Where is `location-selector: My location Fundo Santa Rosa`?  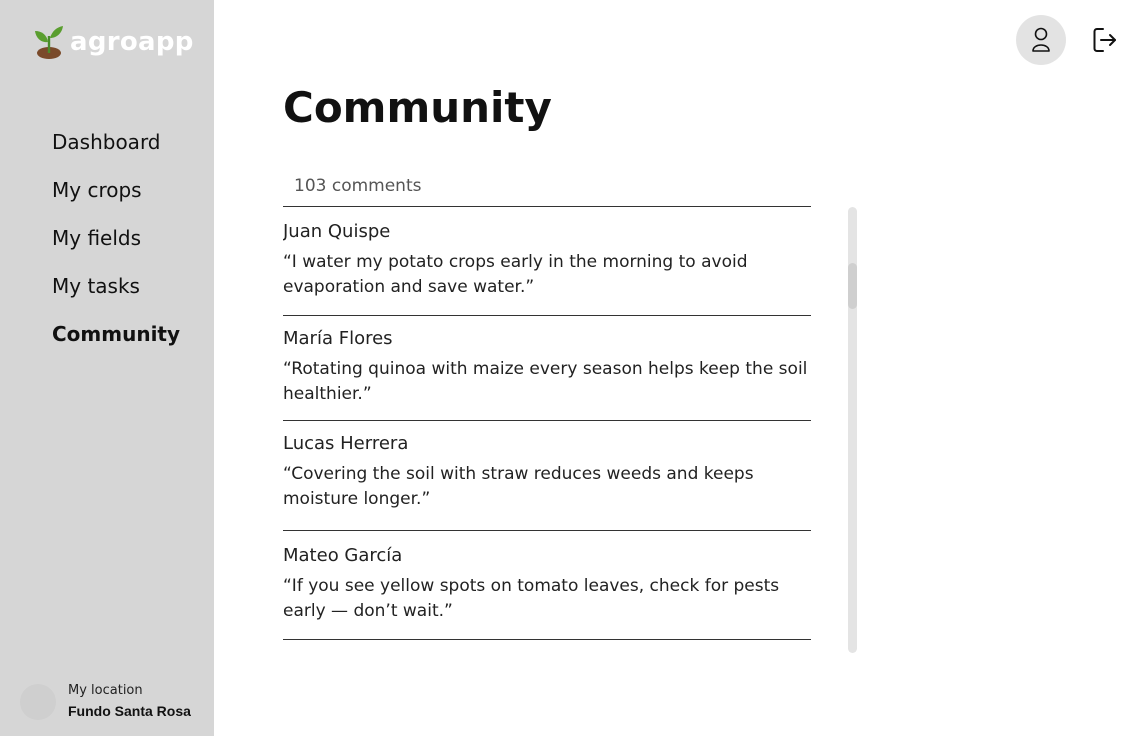
location-selector: My location Fundo Santa Rosa is located at coordinates (105, 702).